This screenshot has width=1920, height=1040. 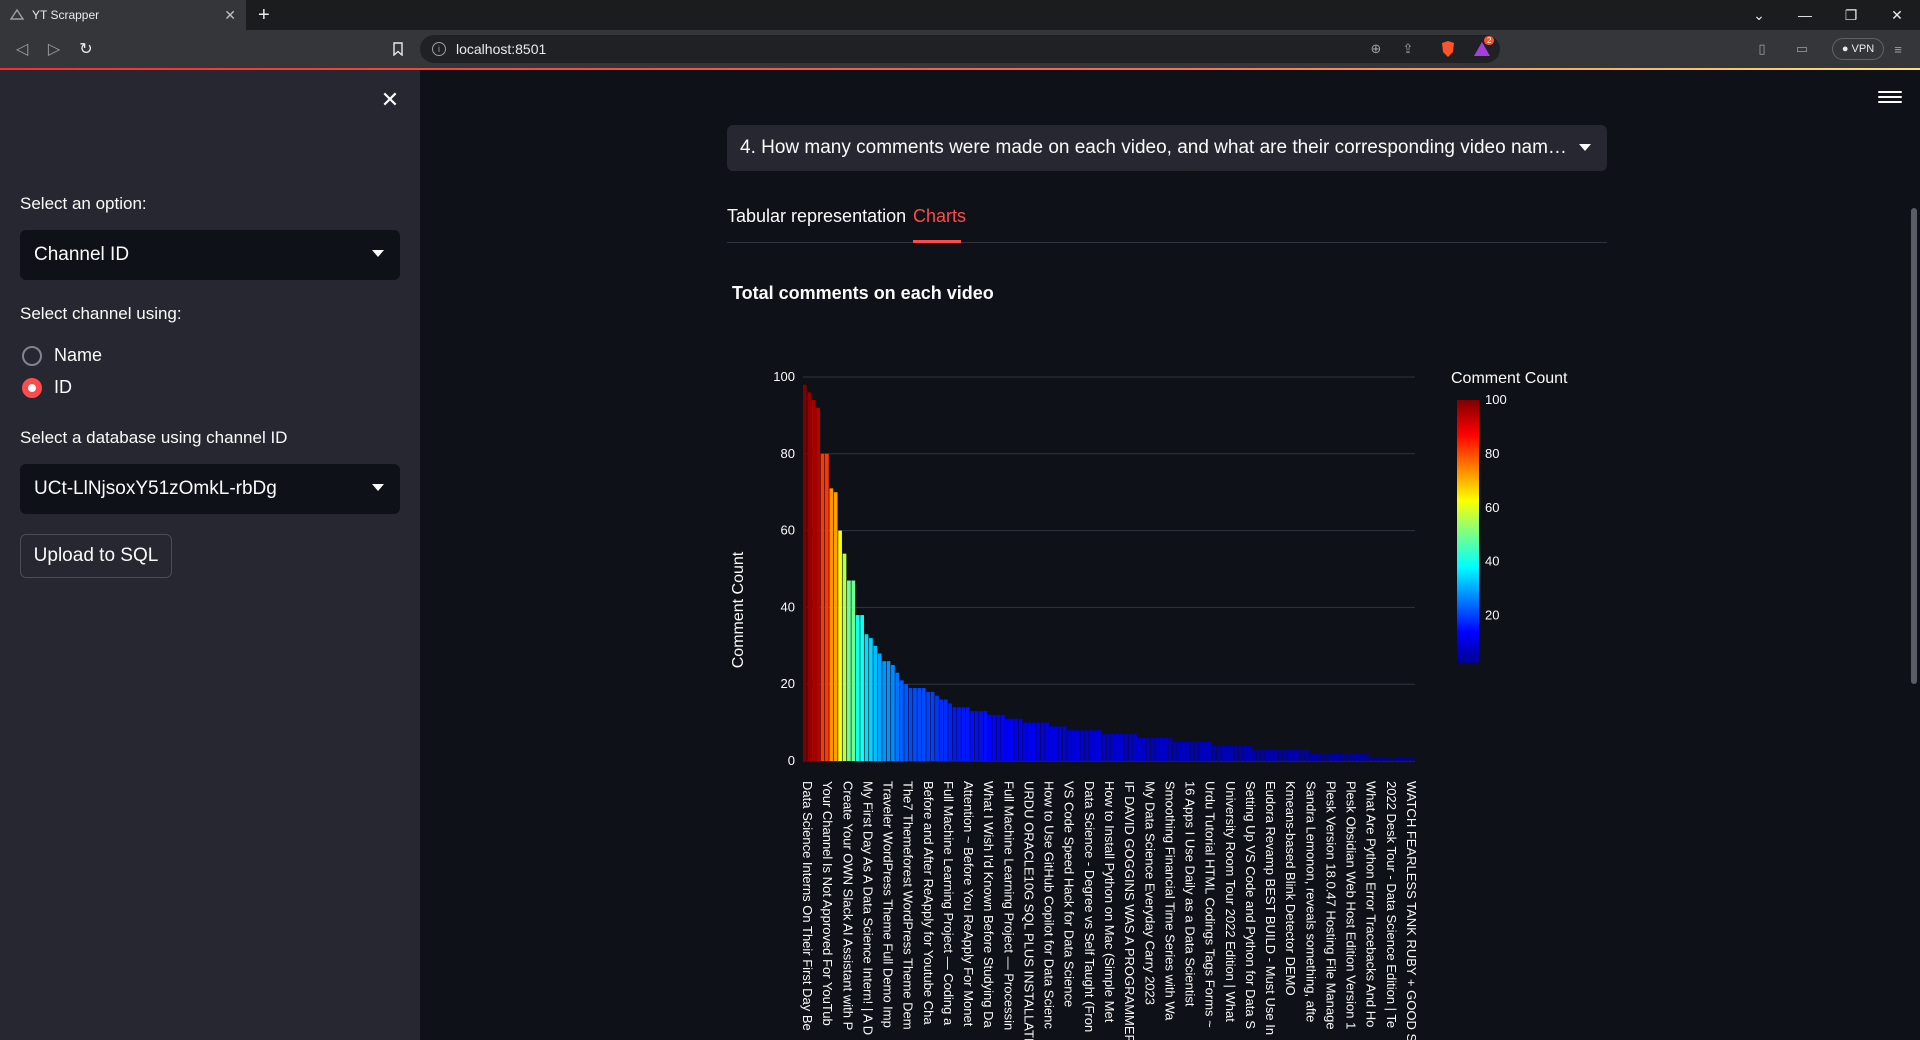 What do you see at coordinates (22, 49) in the screenshot?
I see `back-icon: ◁` at bounding box center [22, 49].